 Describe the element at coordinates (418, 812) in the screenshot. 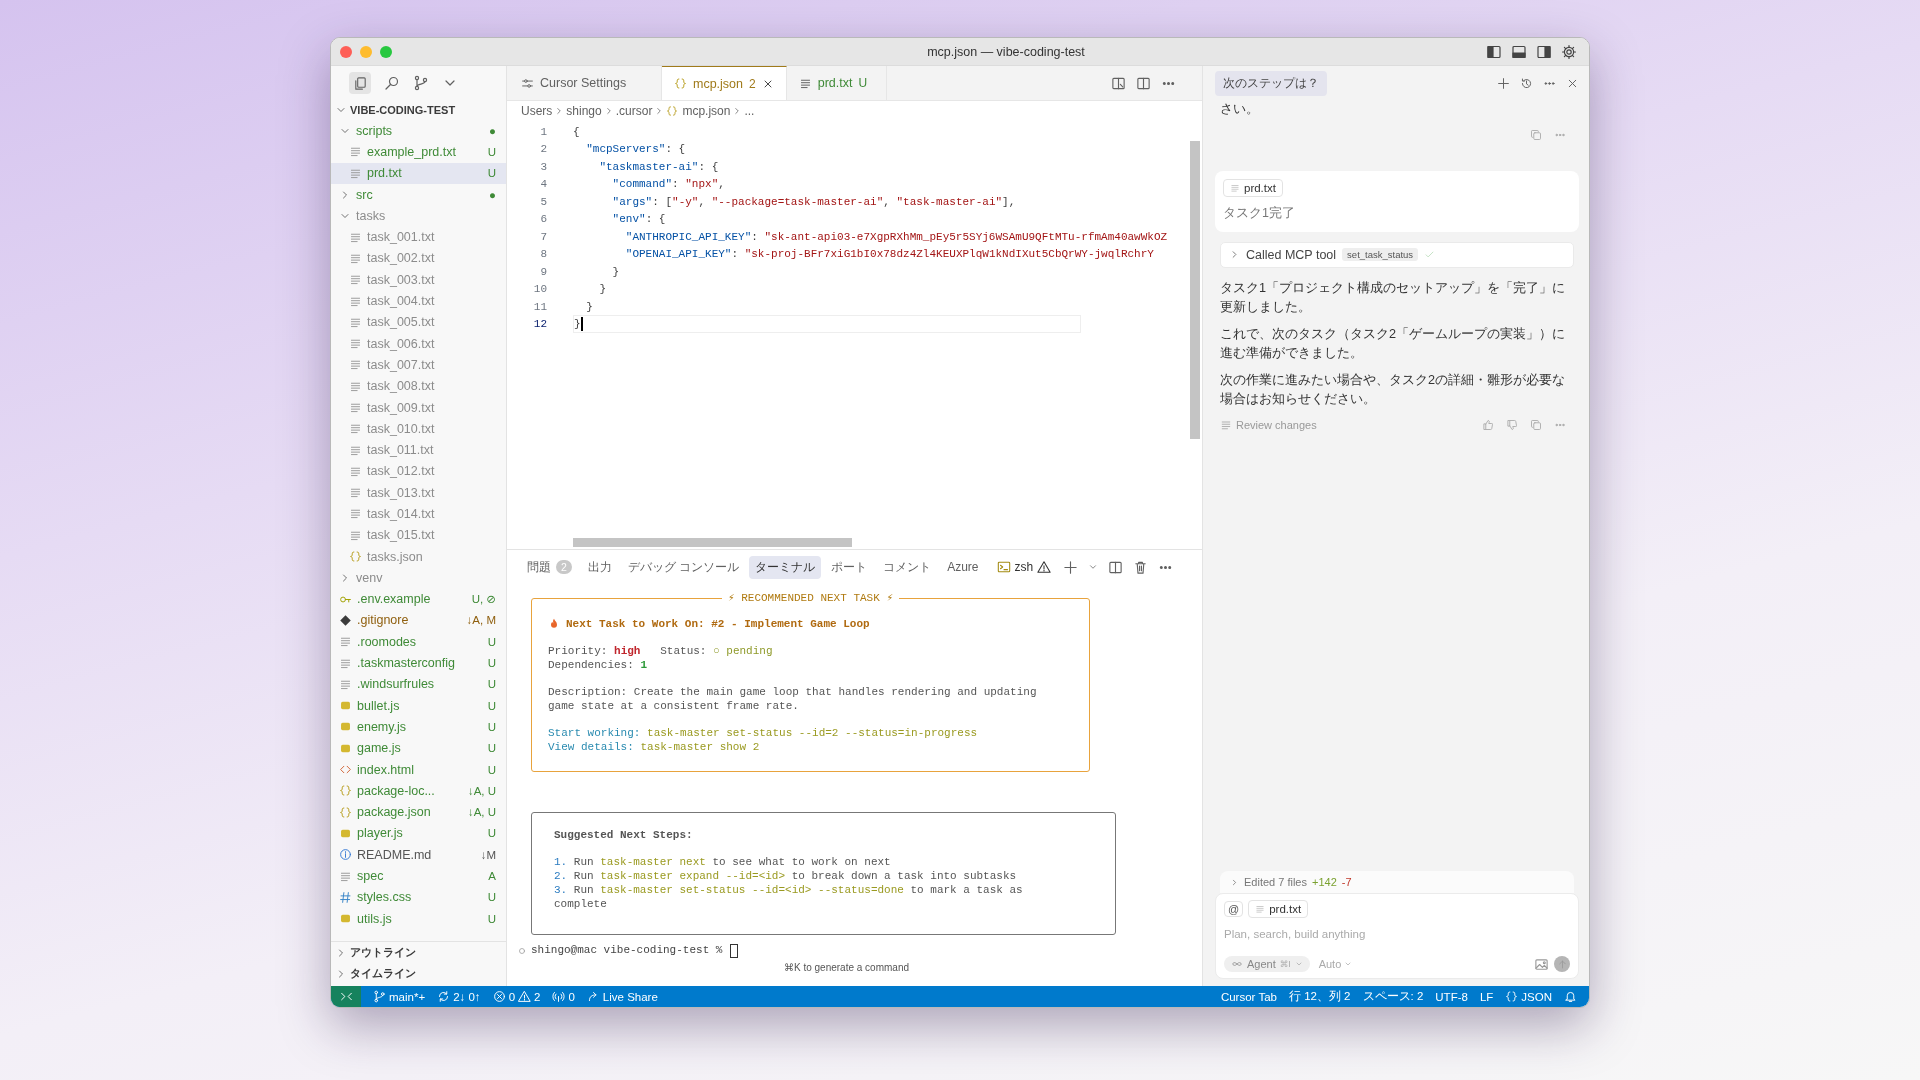

I see `file-item: package.json ↓A, U` at that location.